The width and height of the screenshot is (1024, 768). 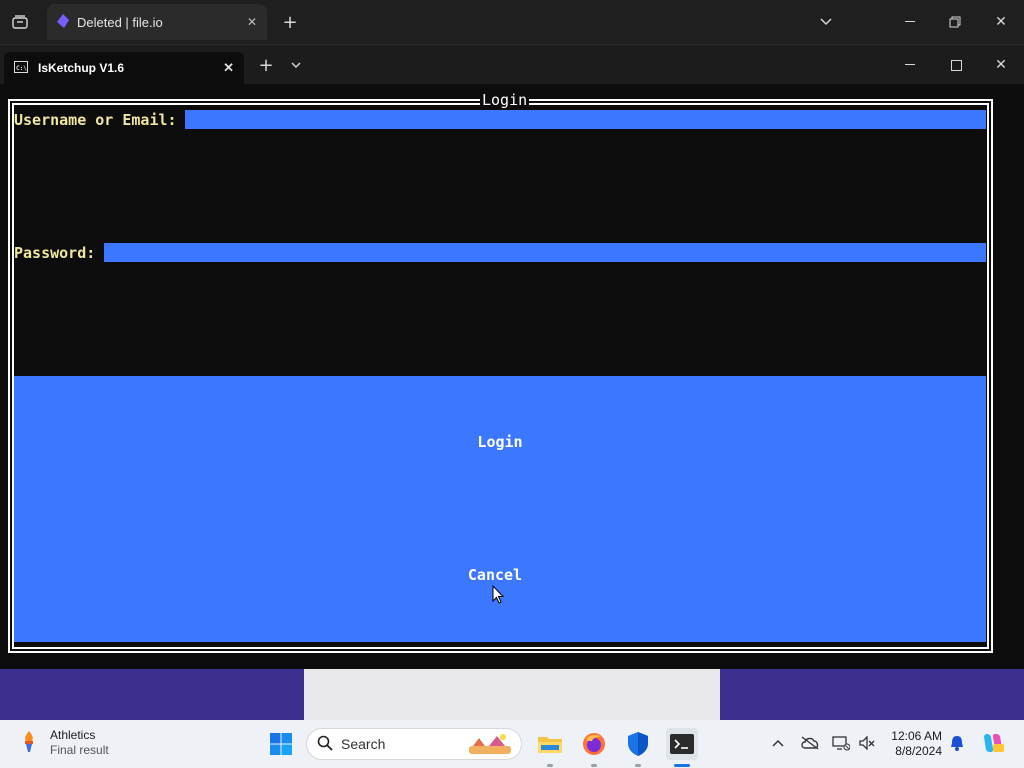 I want to click on clock-time: 12:06 AM, so click(x=916, y=736).